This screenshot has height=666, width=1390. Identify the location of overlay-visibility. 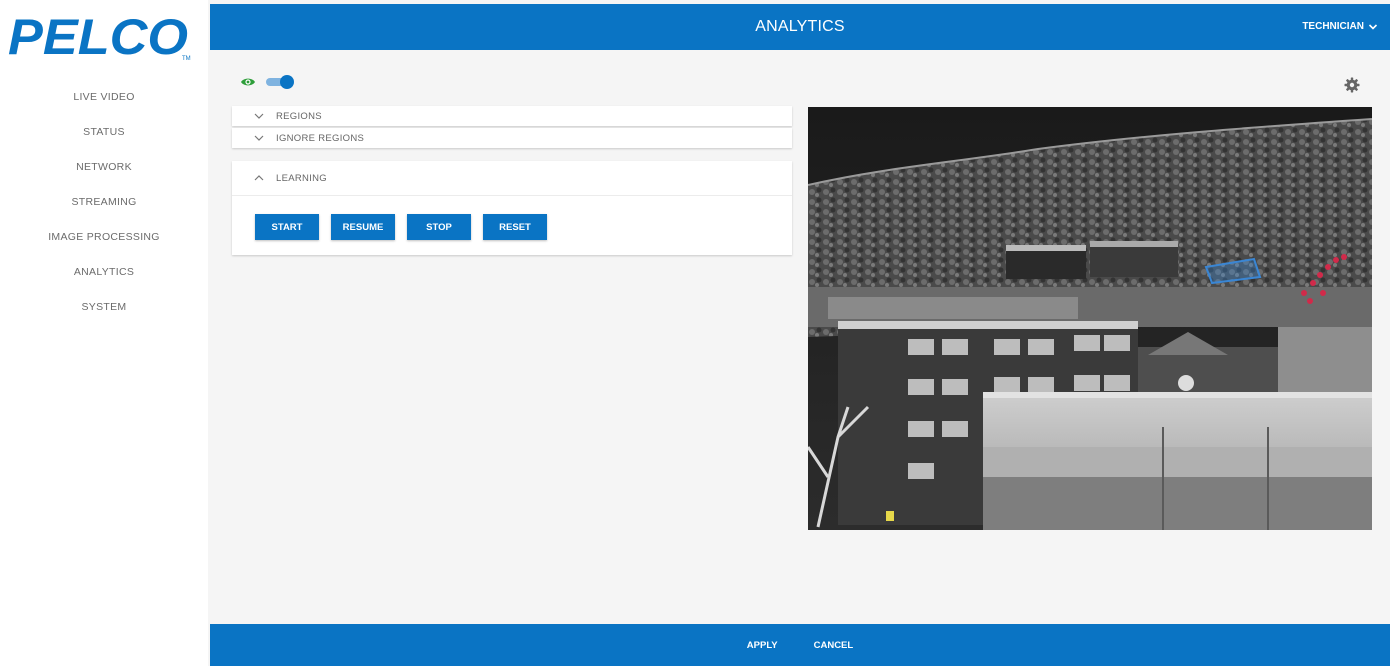
(267, 82).